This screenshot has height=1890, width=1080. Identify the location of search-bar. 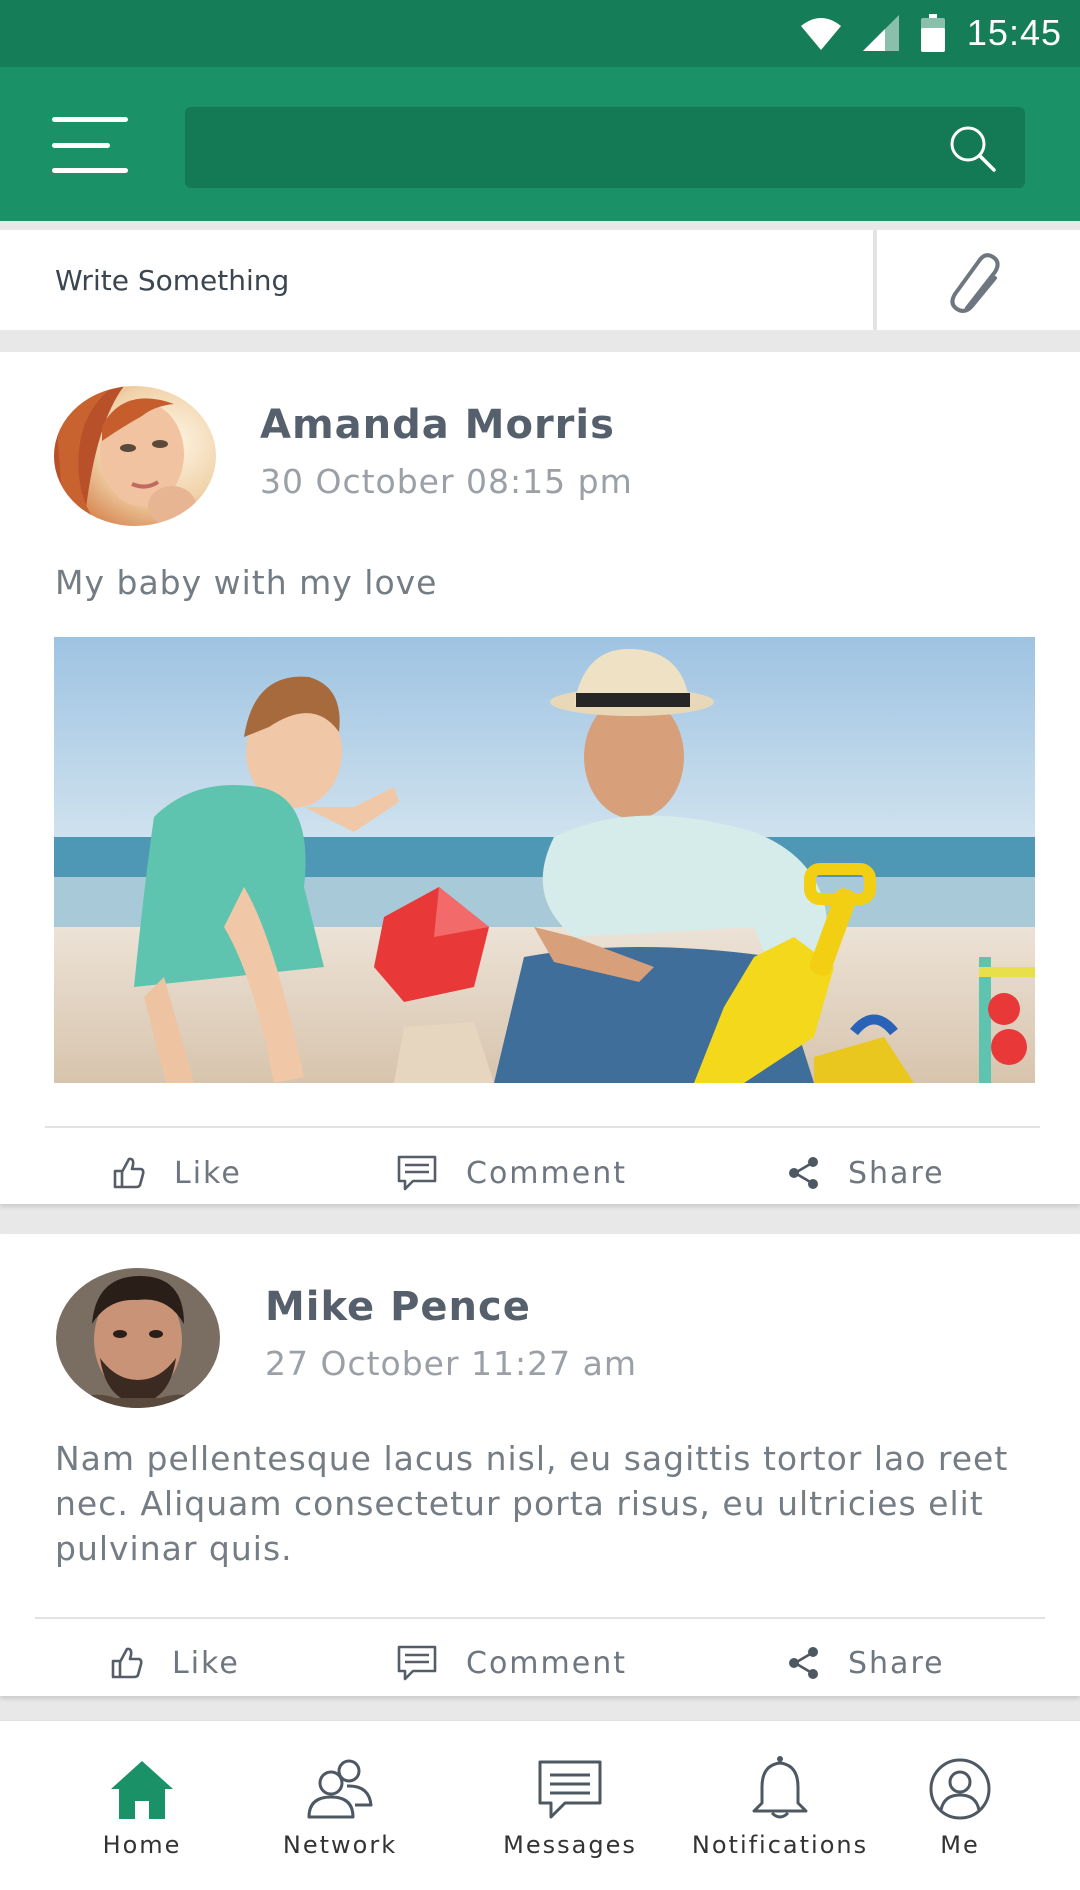
(605, 147).